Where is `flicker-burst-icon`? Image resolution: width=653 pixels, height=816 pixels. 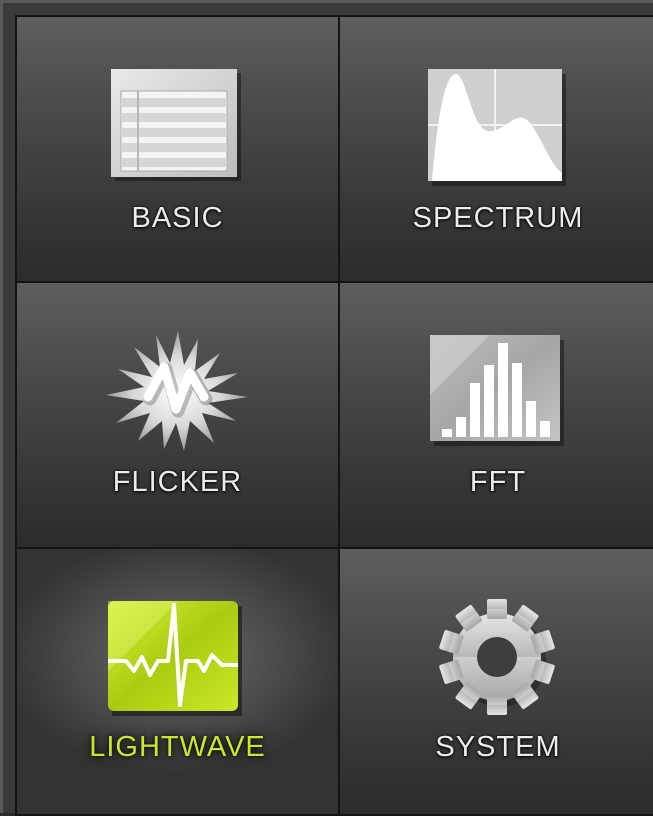
flicker-burst-icon is located at coordinates (178, 392).